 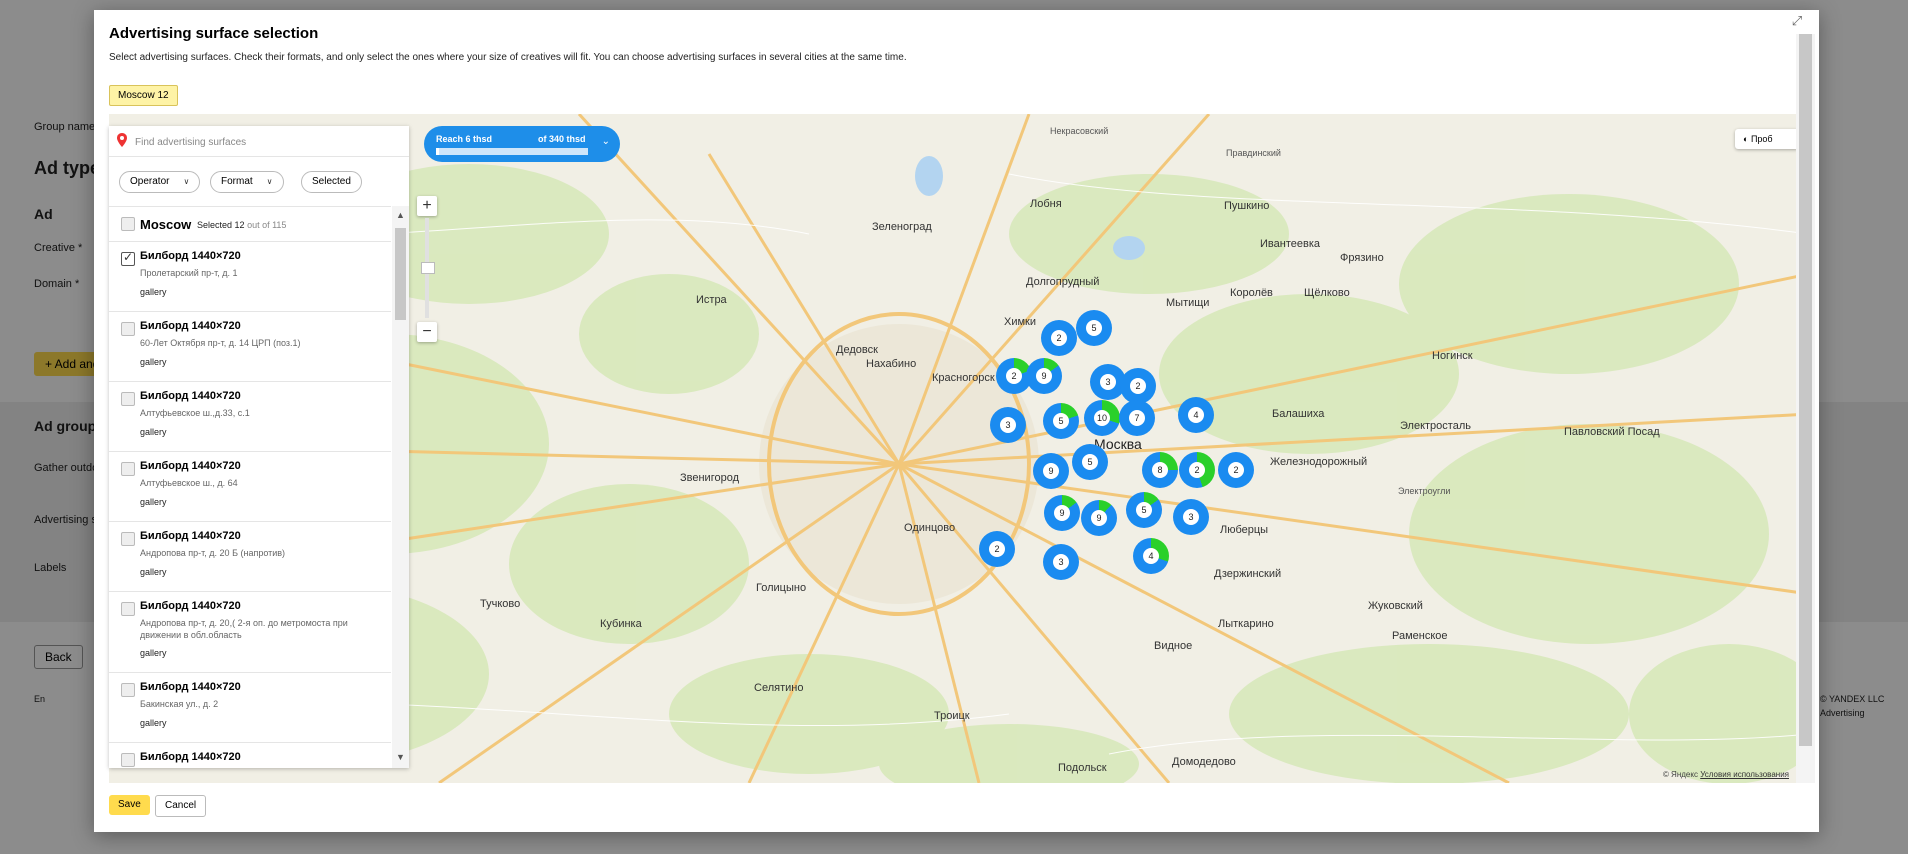 What do you see at coordinates (1204, 762) in the screenshot?
I see `map-place-label: Домодедово` at bounding box center [1204, 762].